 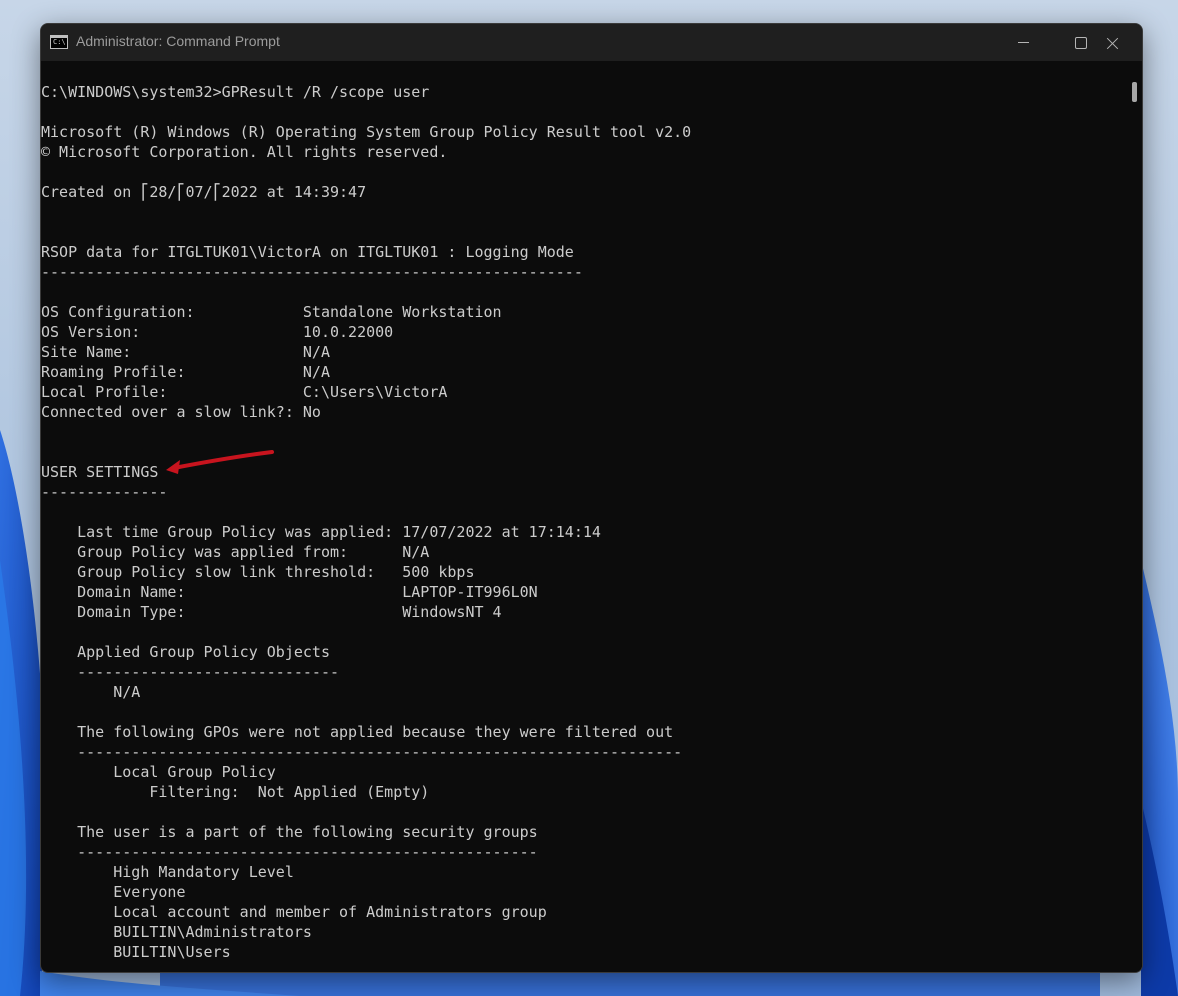 I want to click on console-line: Site Name: N/A, so click(x=185, y=352).